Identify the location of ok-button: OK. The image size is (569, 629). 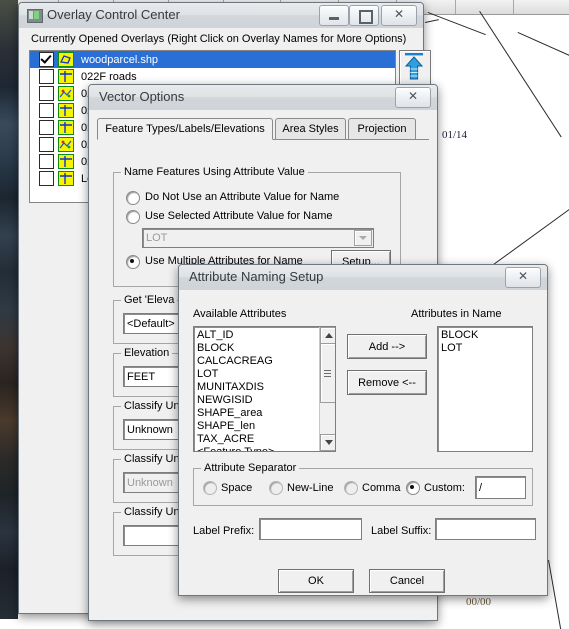
(316, 581).